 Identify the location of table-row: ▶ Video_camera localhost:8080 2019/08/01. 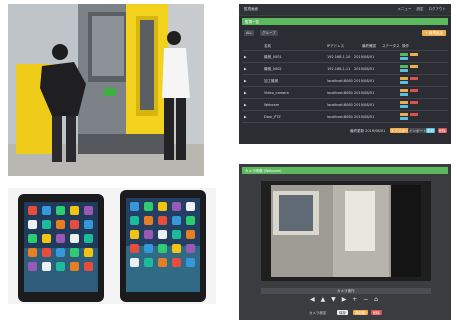
(345, 93).